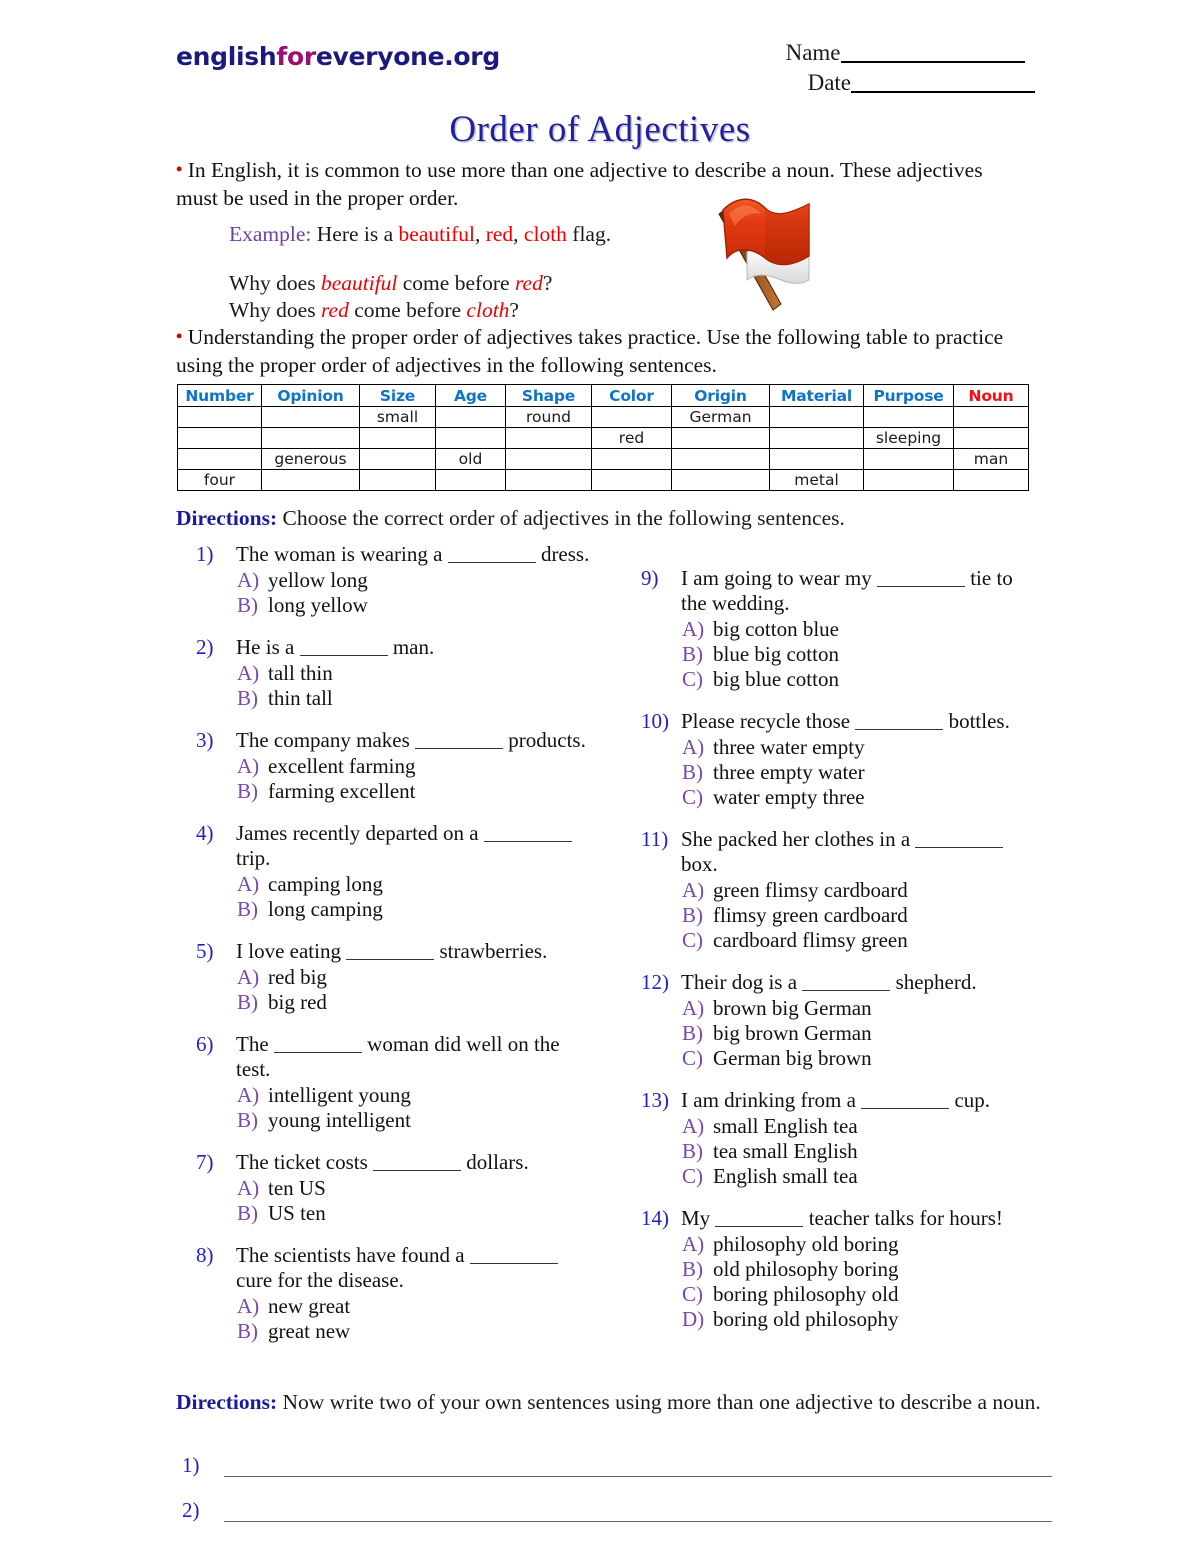 The width and height of the screenshot is (1200, 1553). I want to click on answer-choice: A) yellow long, so click(416, 580).